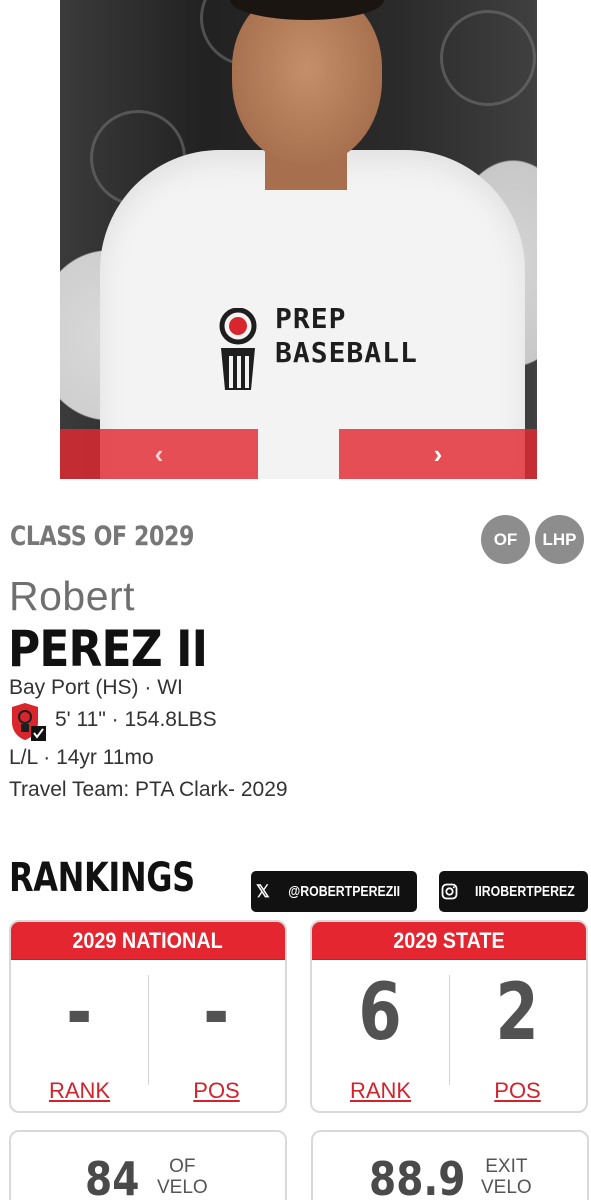 The width and height of the screenshot is (591, 1200). Describe the element at coordinates (449, 891) in the screenshot. I see `instagram-icon` at that location.